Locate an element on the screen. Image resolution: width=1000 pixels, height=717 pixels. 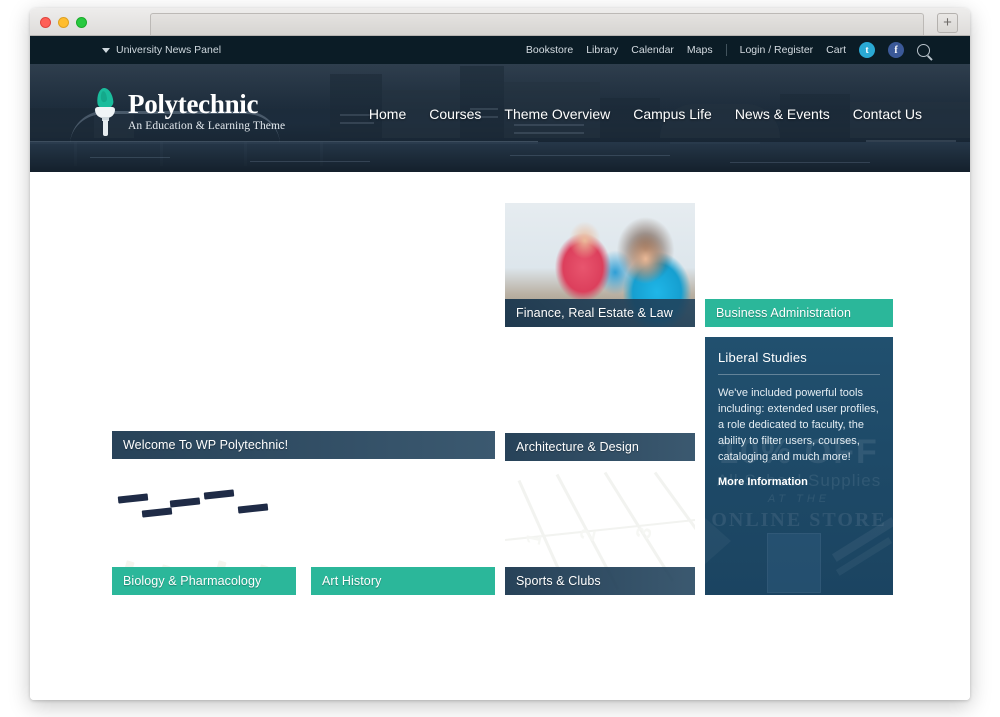
topbar-link-library: Library is located at coordinates (602, 50).